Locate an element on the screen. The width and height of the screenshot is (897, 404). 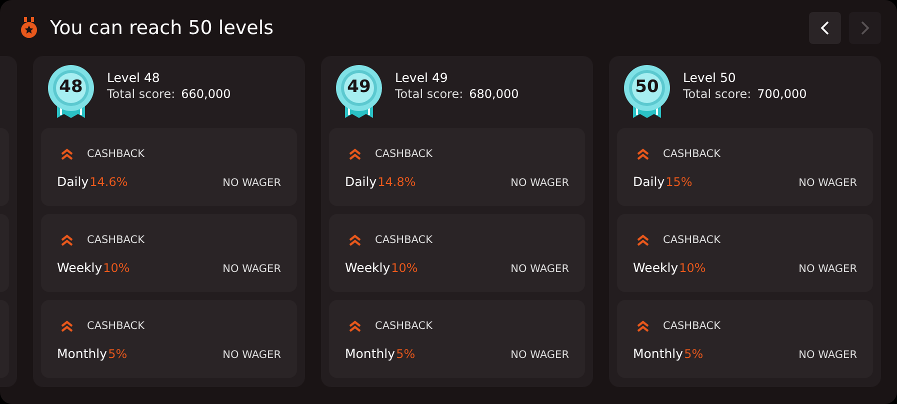
perk-value: 14.8% is located at coordinates (397, 182).